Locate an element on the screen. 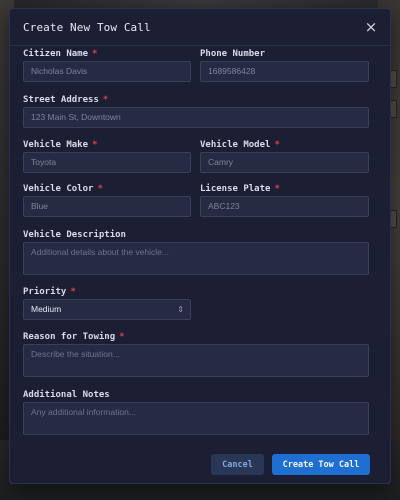 This screenshot has height=500, width=400. priority-selected-value: Medium is located at coordinates (46, 309).